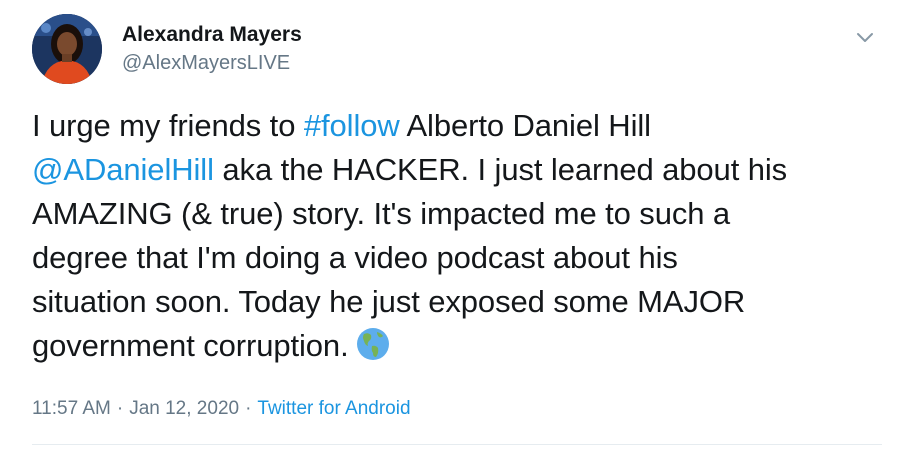 The image size is (913, 460). I want to click on tweet-date: Jan 12, 2020, so click(184, 408).